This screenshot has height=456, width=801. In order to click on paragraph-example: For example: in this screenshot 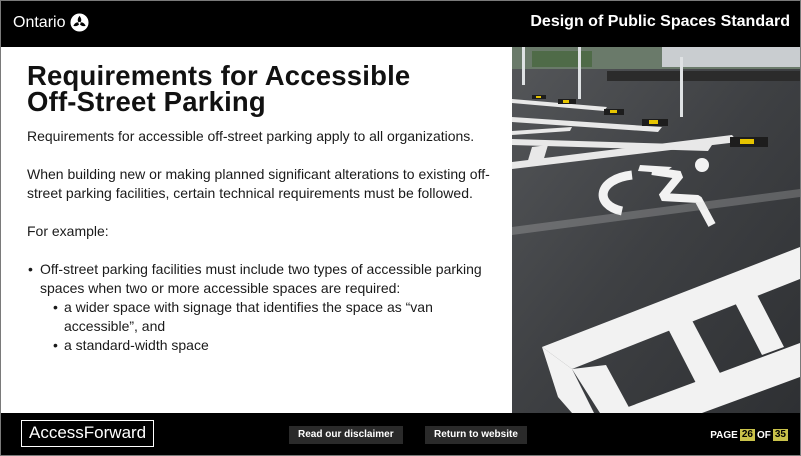, I will do `click(68, 231)`.